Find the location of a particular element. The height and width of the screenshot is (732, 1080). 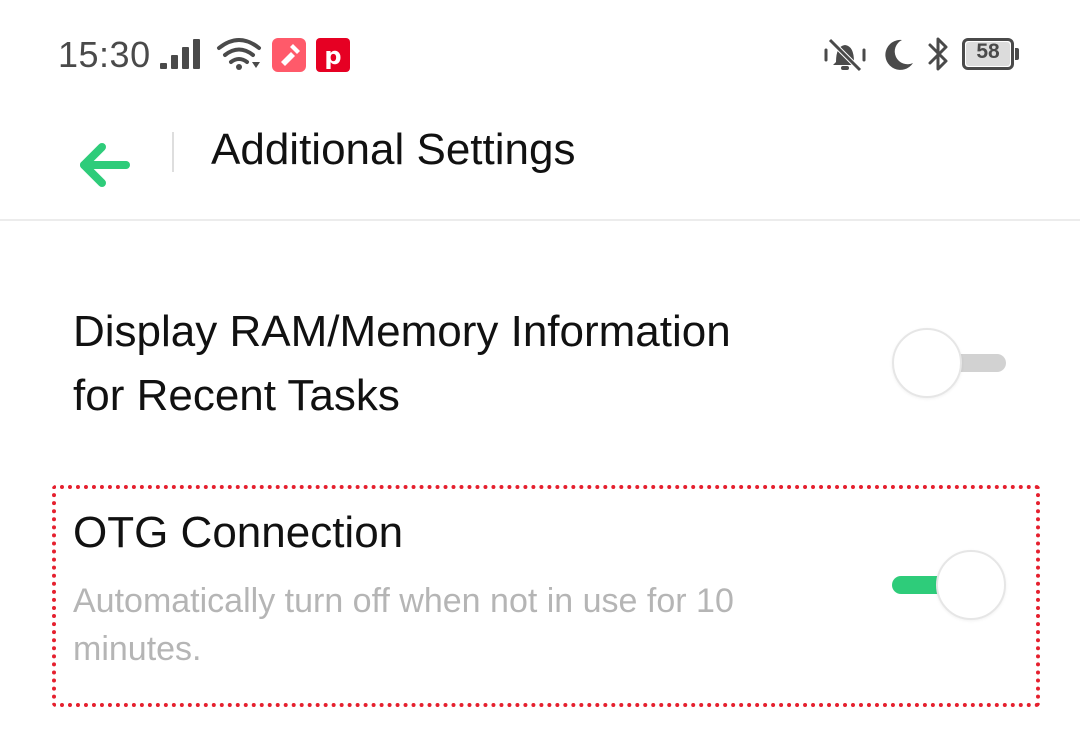

back-arrow-icon is located at coordinates (105, 165).